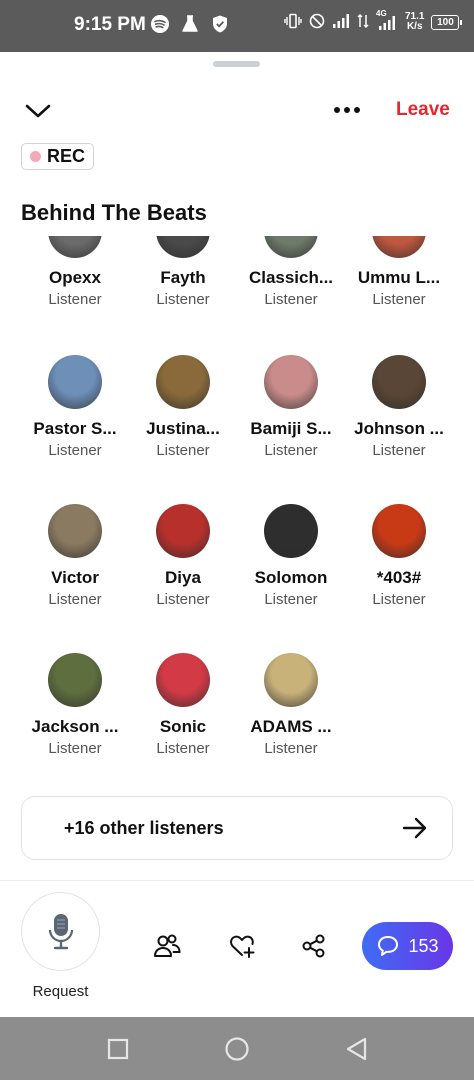 This screenshot has width=474, height=1080. I want to click on data-transfer-icon, so click(363, 22).